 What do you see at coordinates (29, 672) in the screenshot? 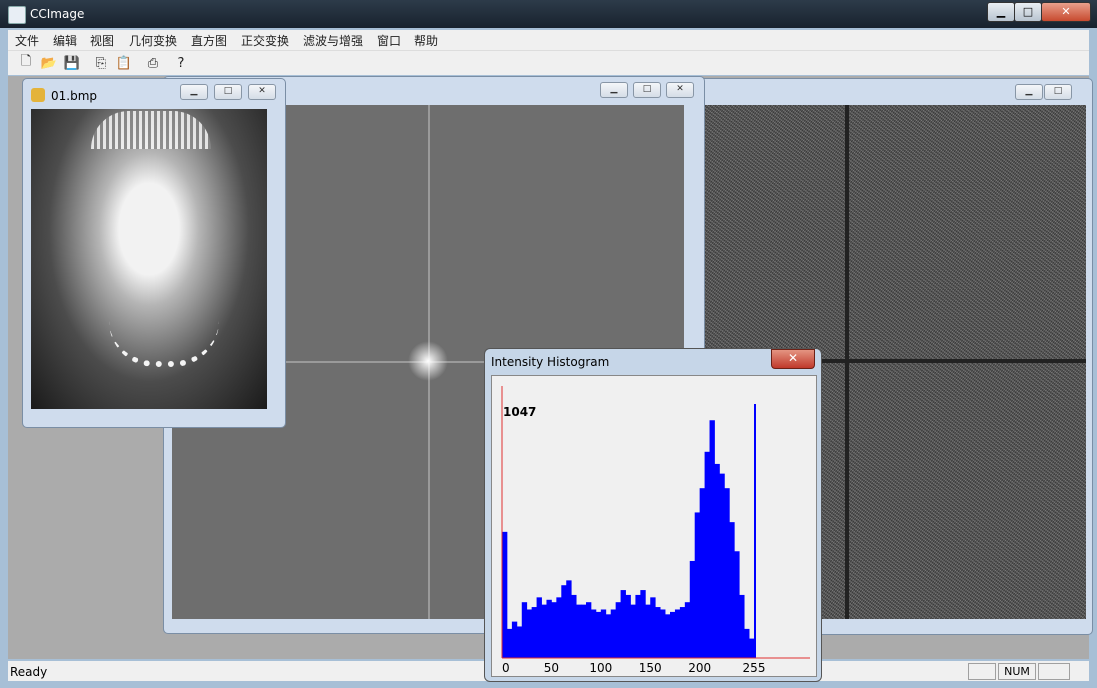
I see `status-text: Ready` at bounding box center [29, 672].